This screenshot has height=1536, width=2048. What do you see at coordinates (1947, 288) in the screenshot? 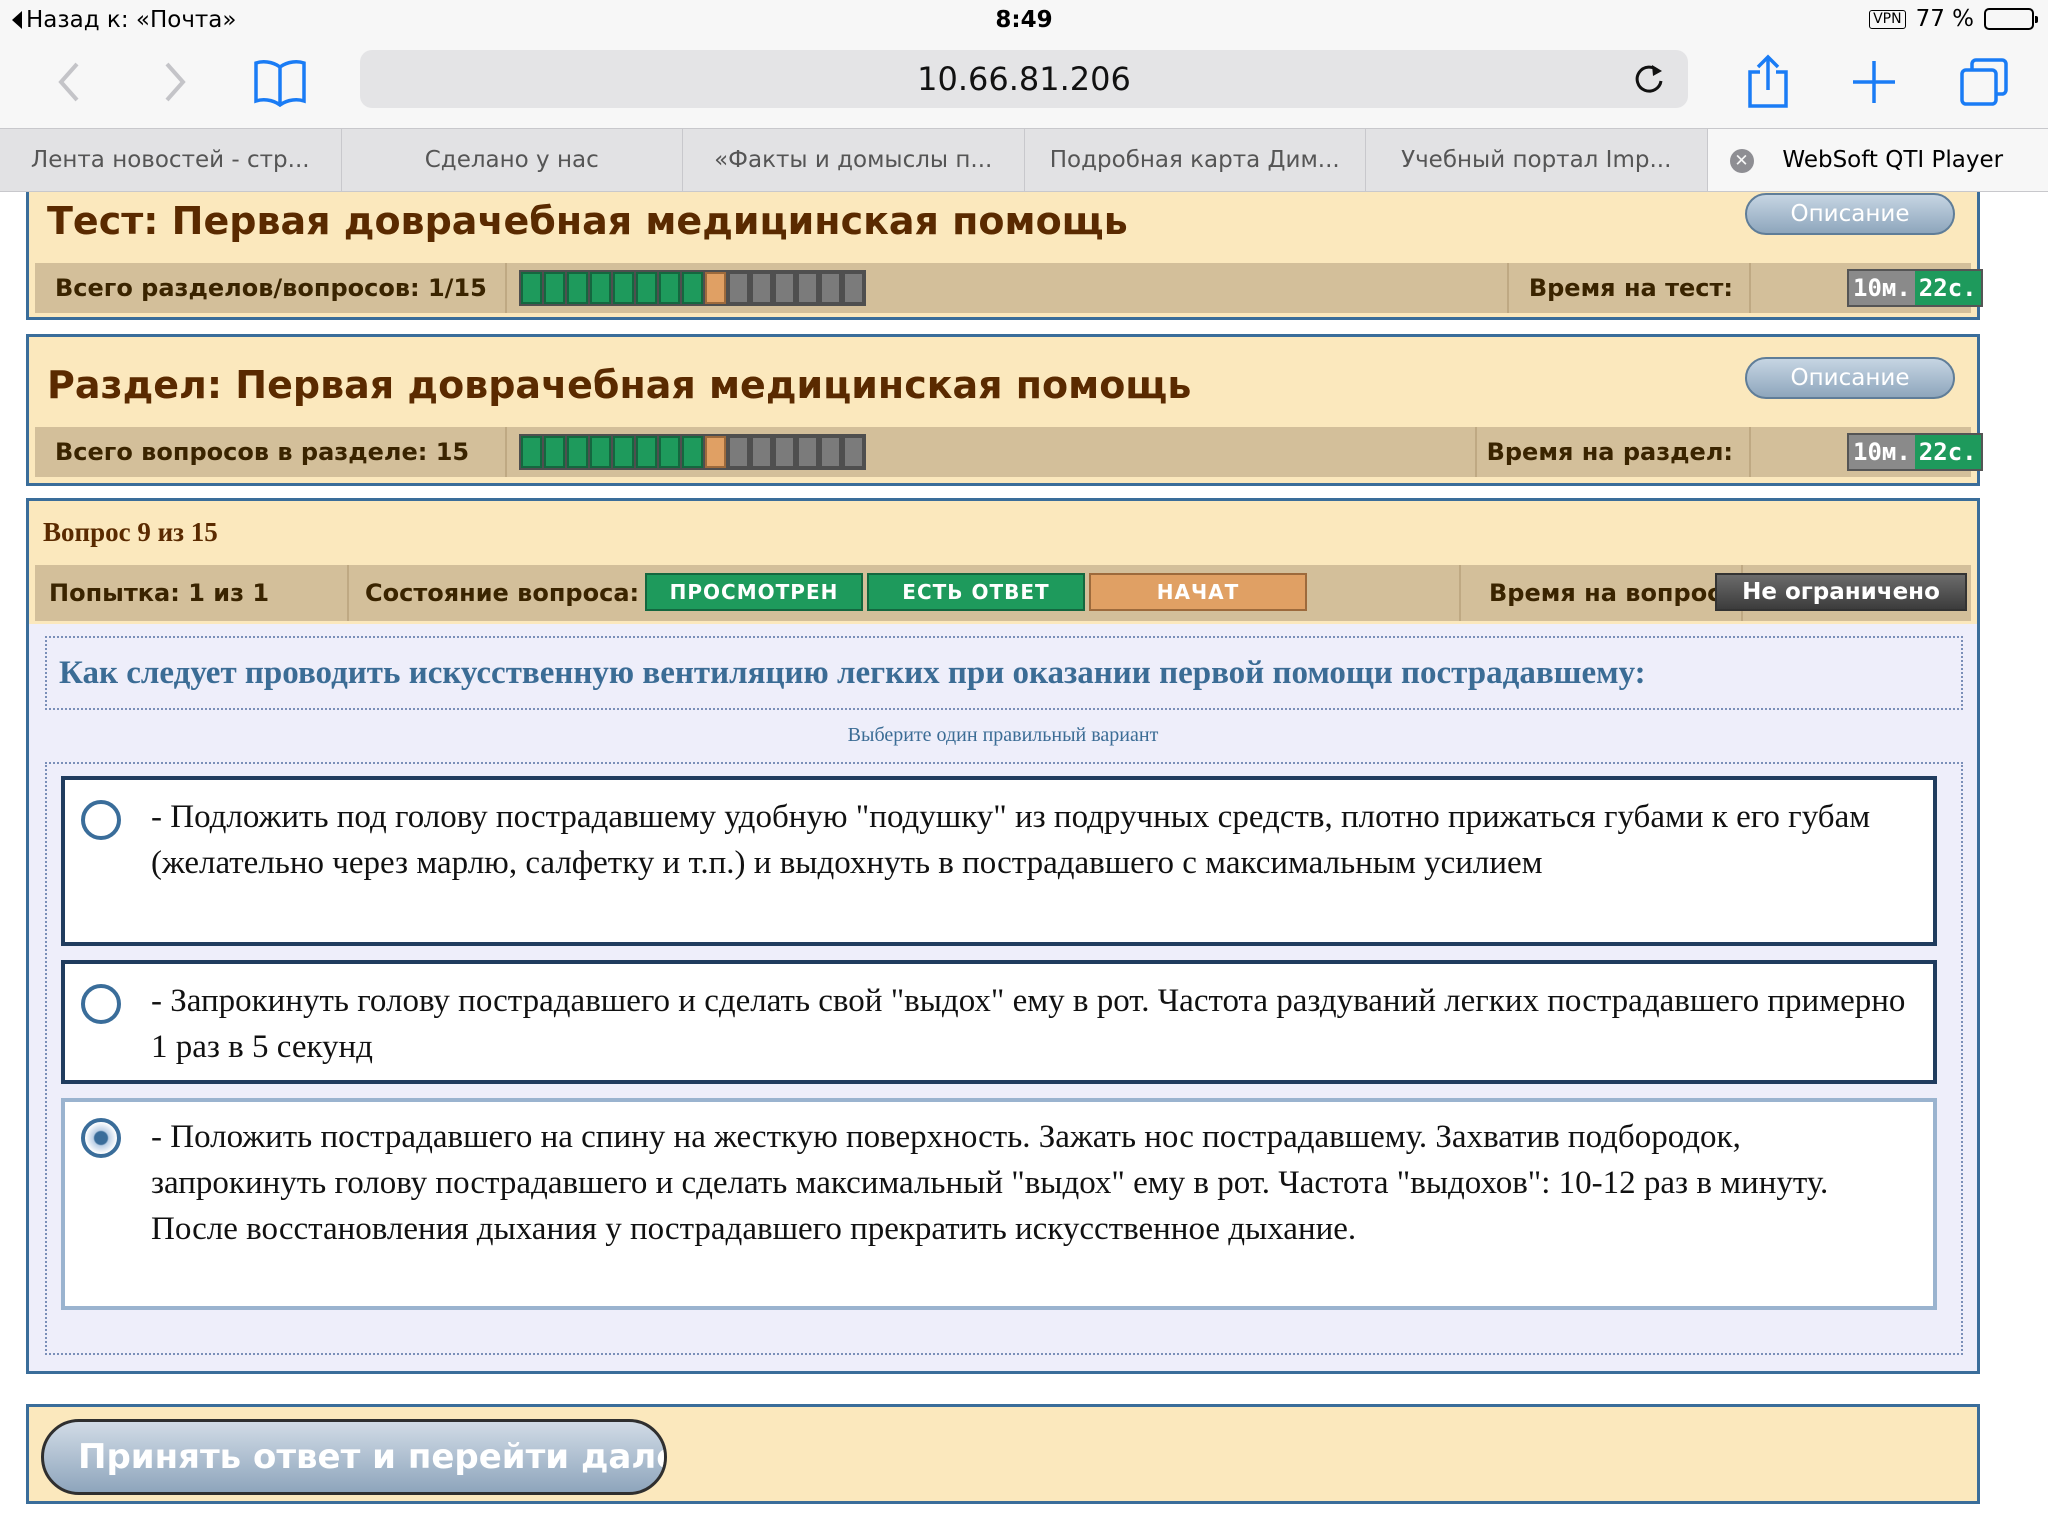
I see `test-timer-seconds: 22с.` at bounding box center [1947, 288].